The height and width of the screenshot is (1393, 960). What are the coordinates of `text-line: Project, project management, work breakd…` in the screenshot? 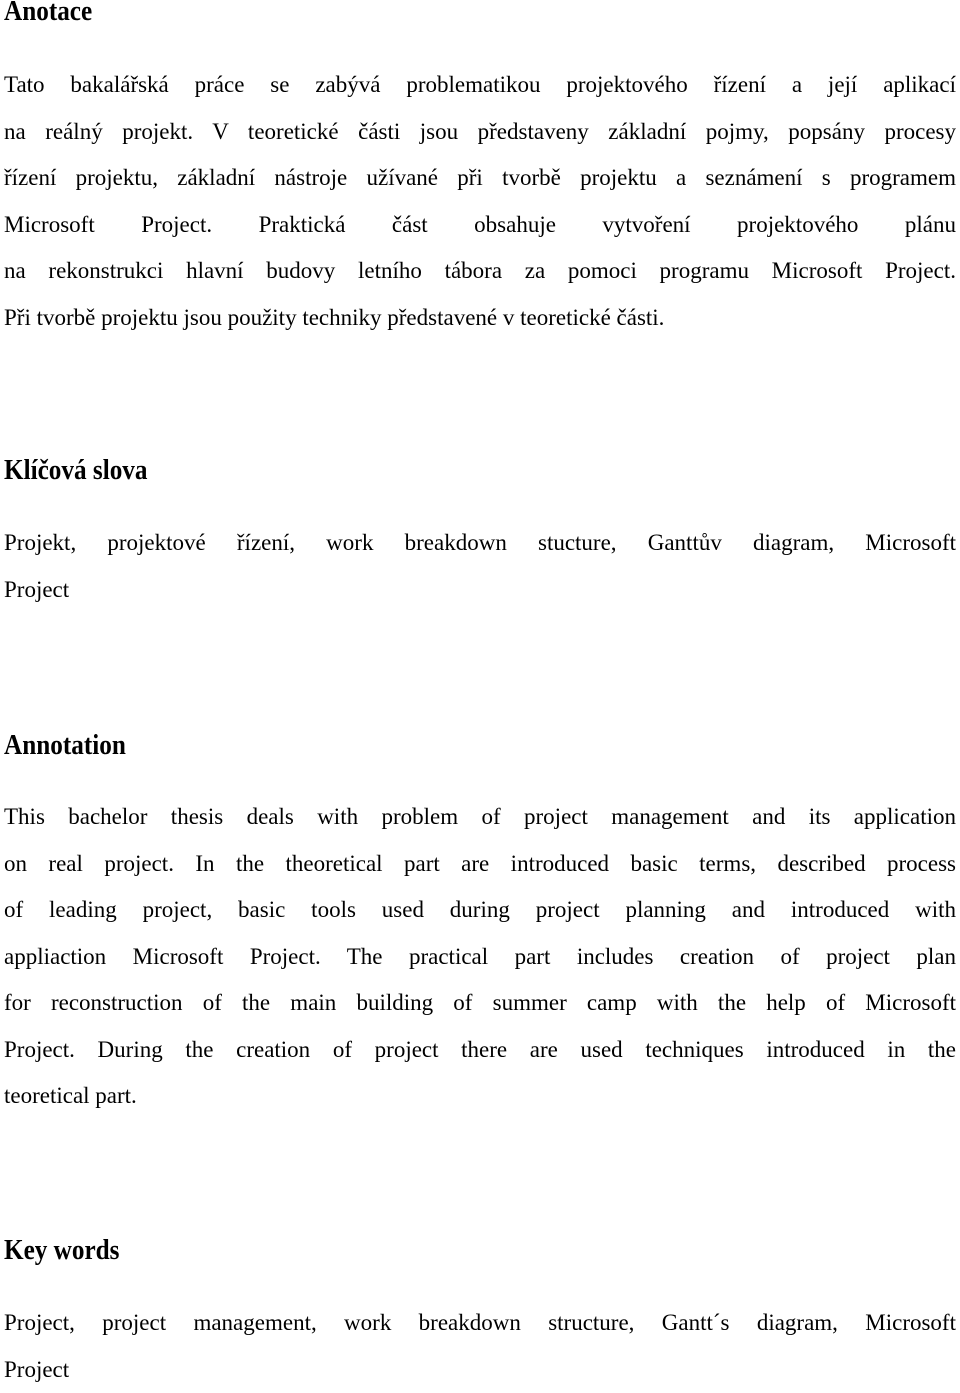 It's located at (480, 1323).